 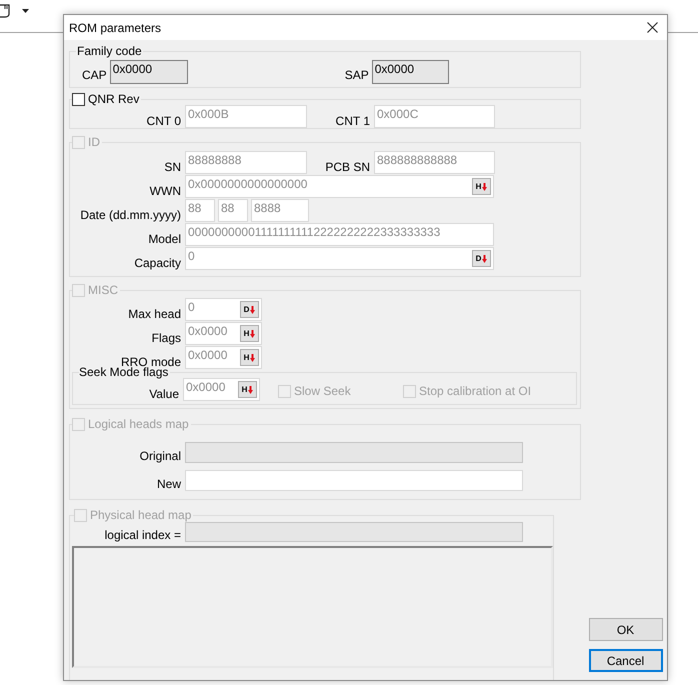 I want to click on field-label: CAP, so click(x=95, y=75).